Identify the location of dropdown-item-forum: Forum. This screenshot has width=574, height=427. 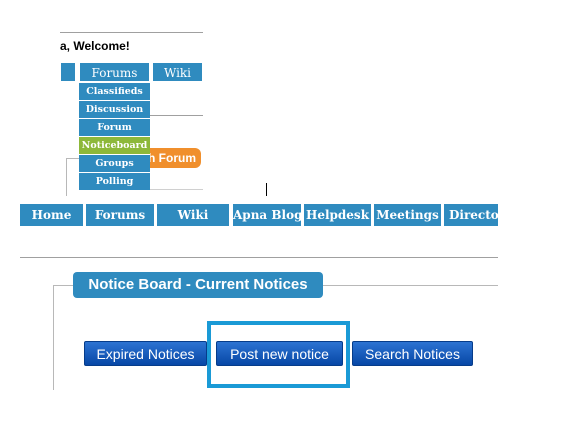
(114, 128).